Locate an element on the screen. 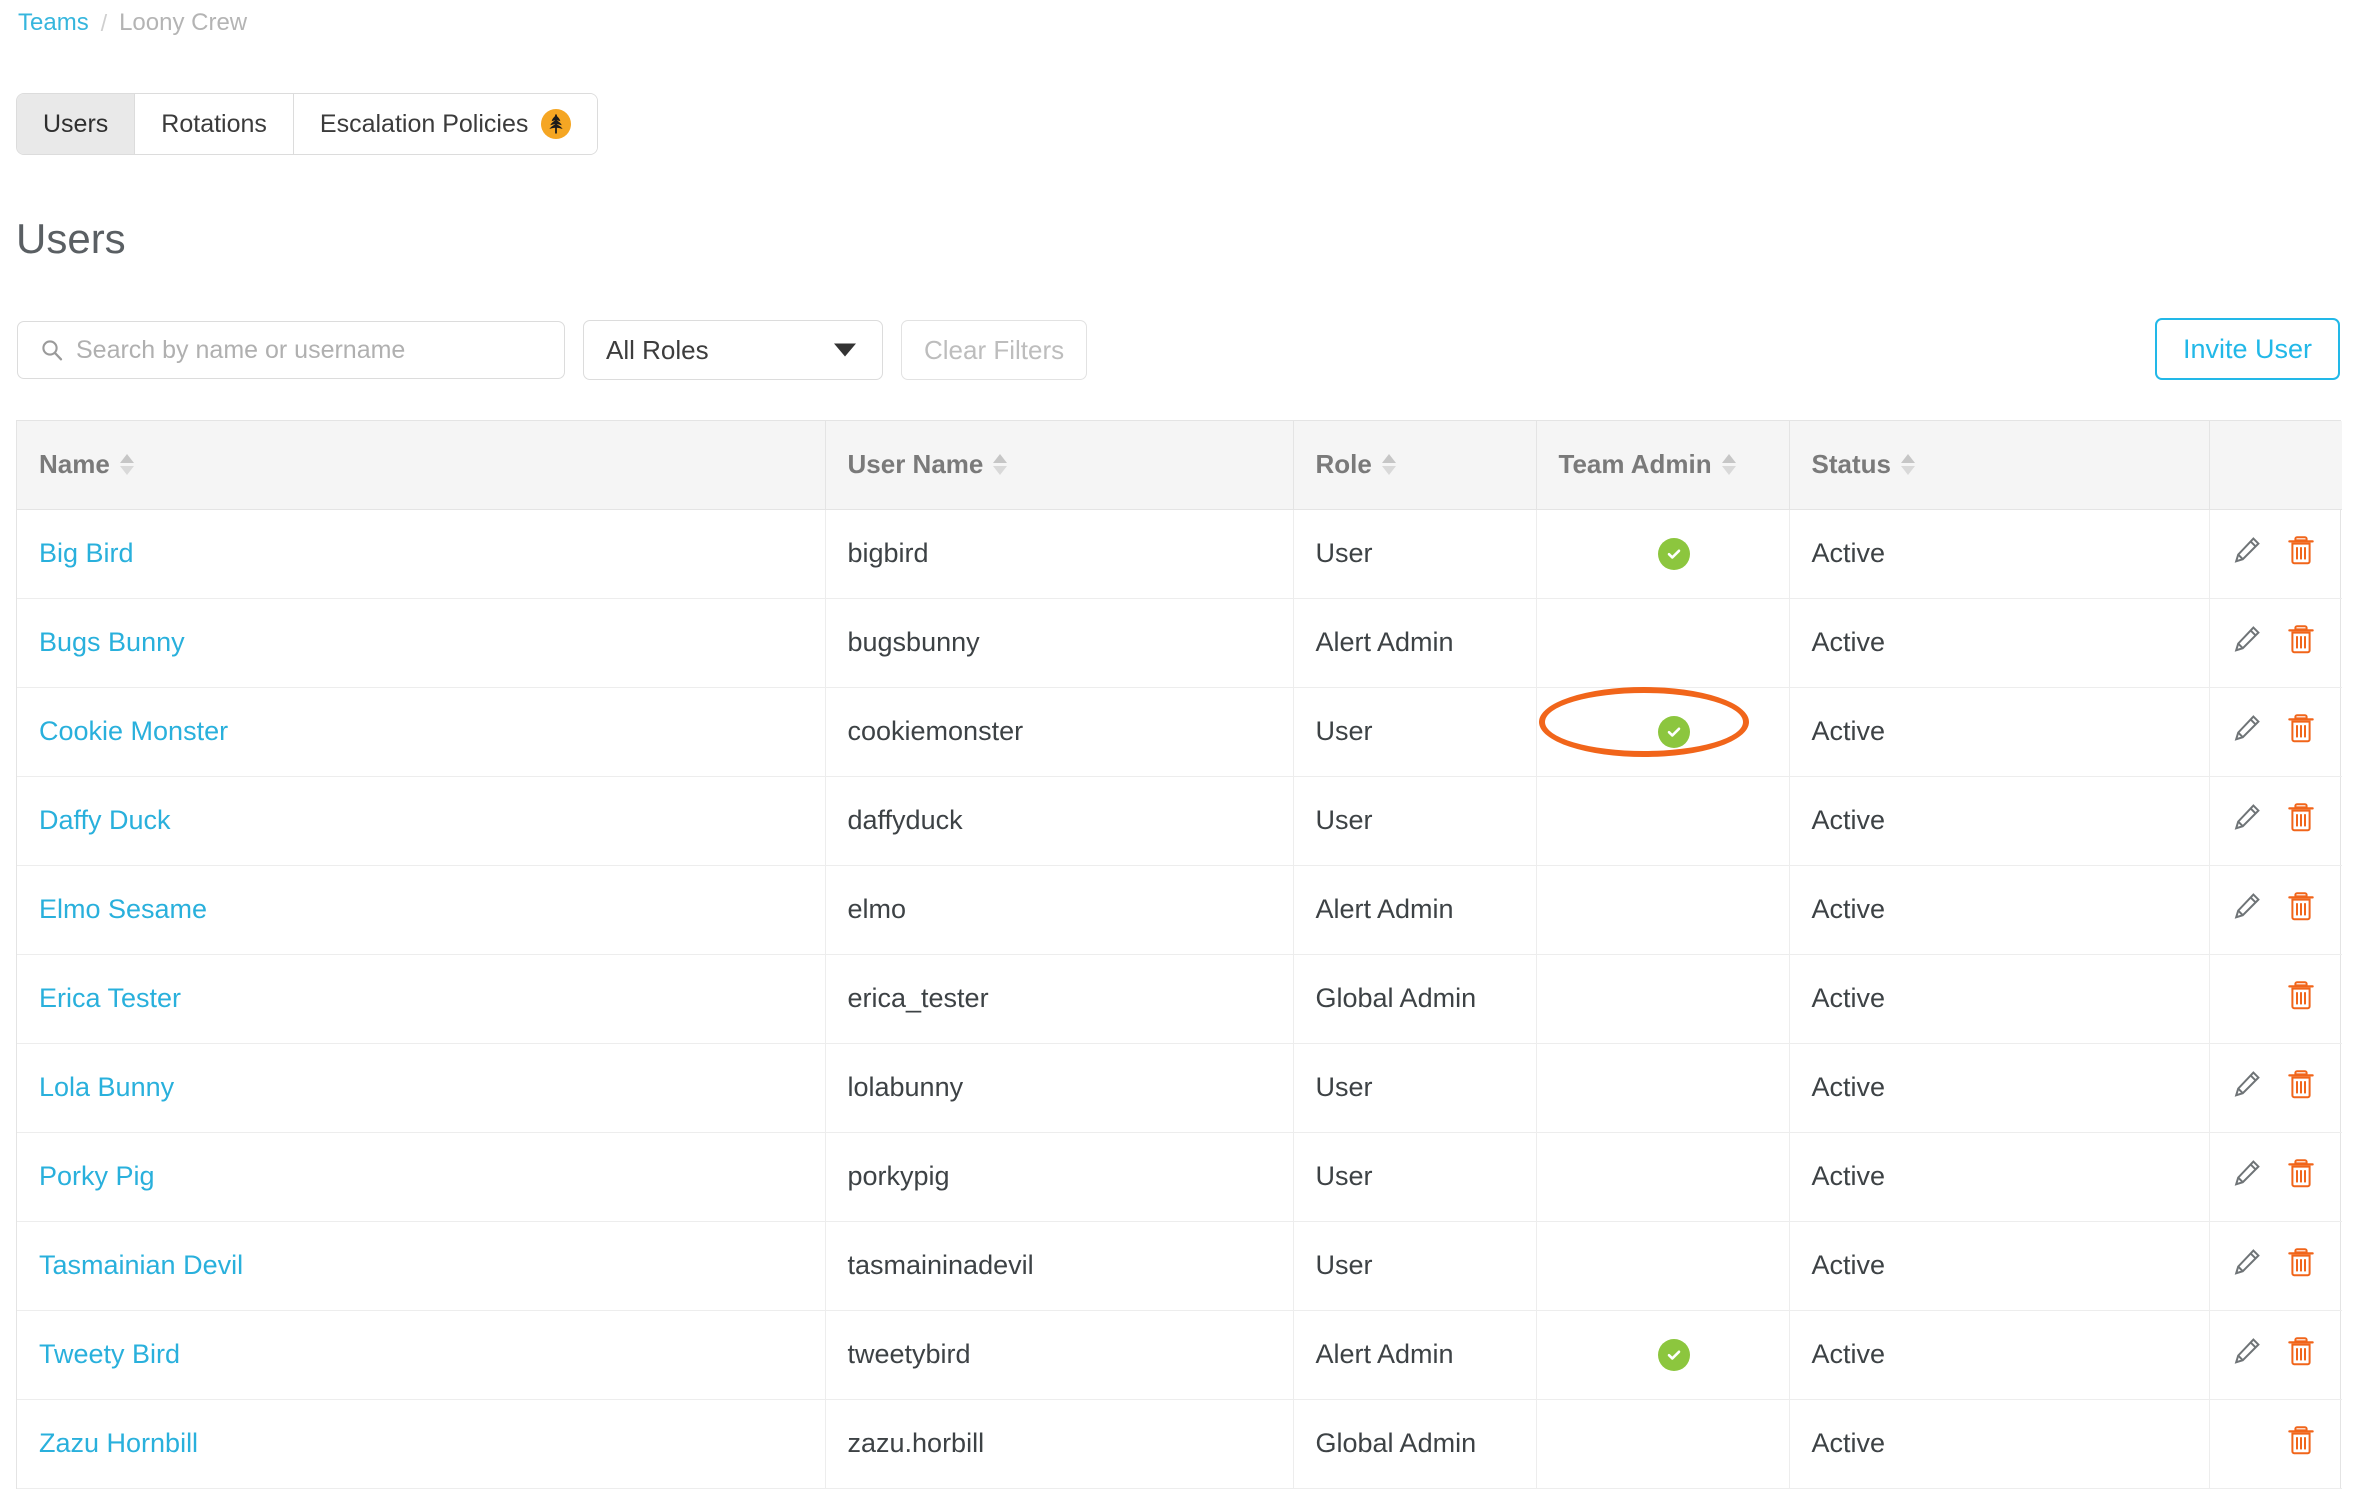 The image size is (2358, 1500). cell-username: cookiemonster is located at coordinates (1059, 732).